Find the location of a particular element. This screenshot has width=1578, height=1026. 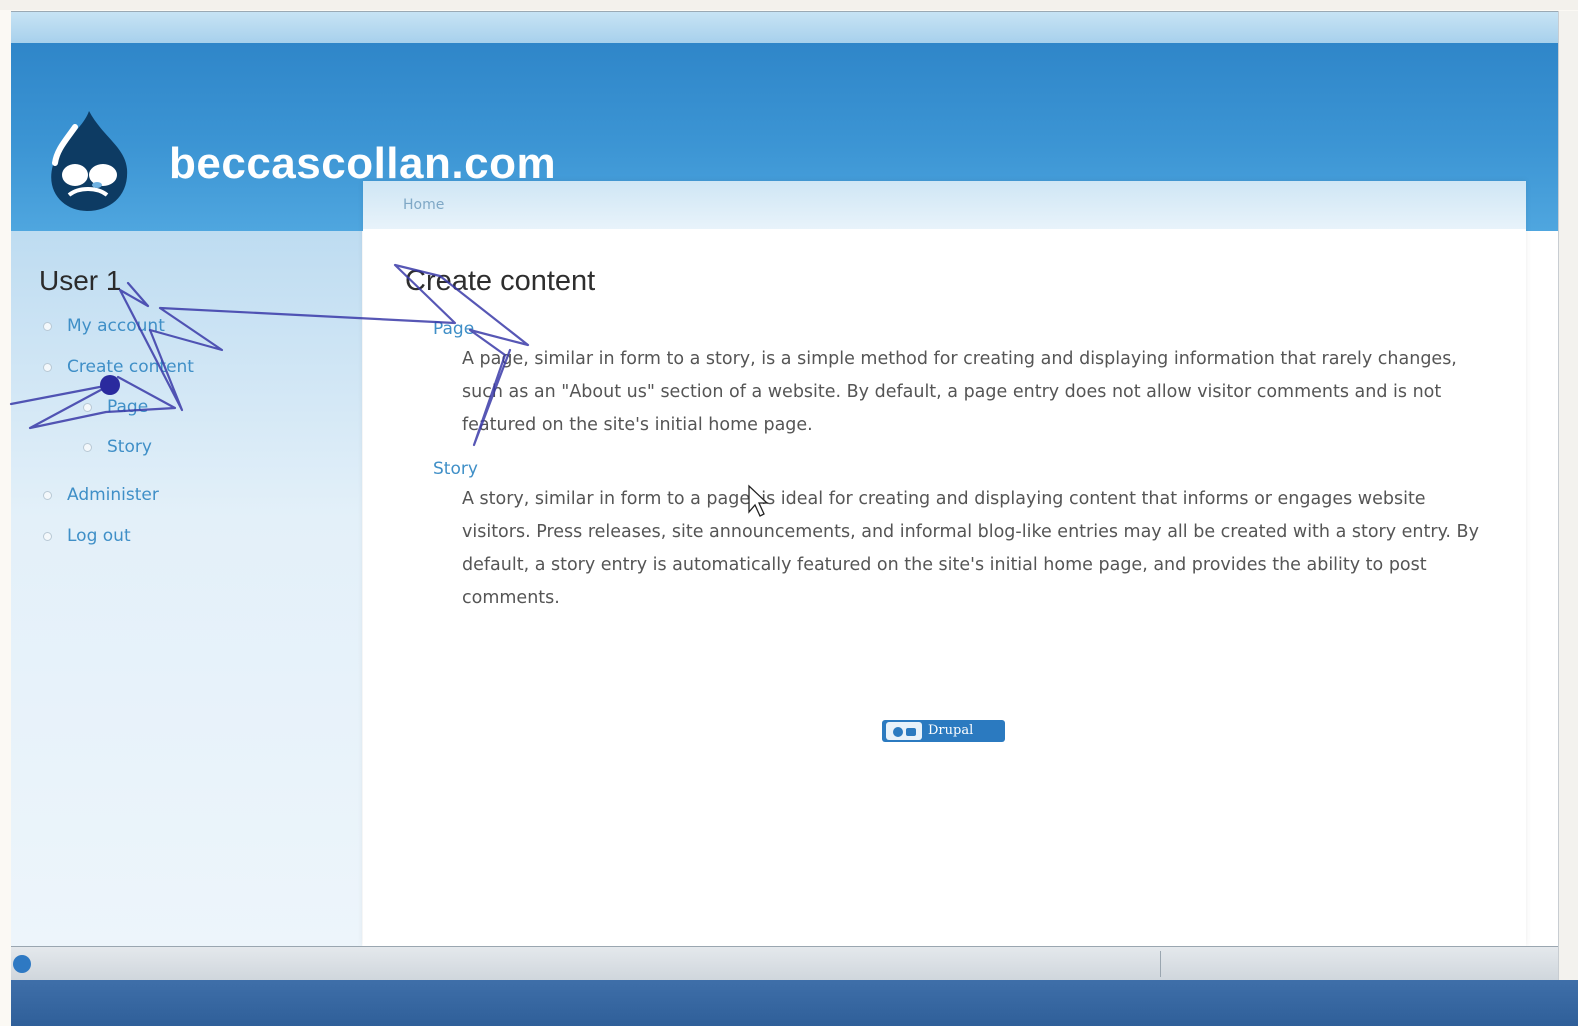

sidebar-item-my-account: My account is located at coordinates (104, 326).